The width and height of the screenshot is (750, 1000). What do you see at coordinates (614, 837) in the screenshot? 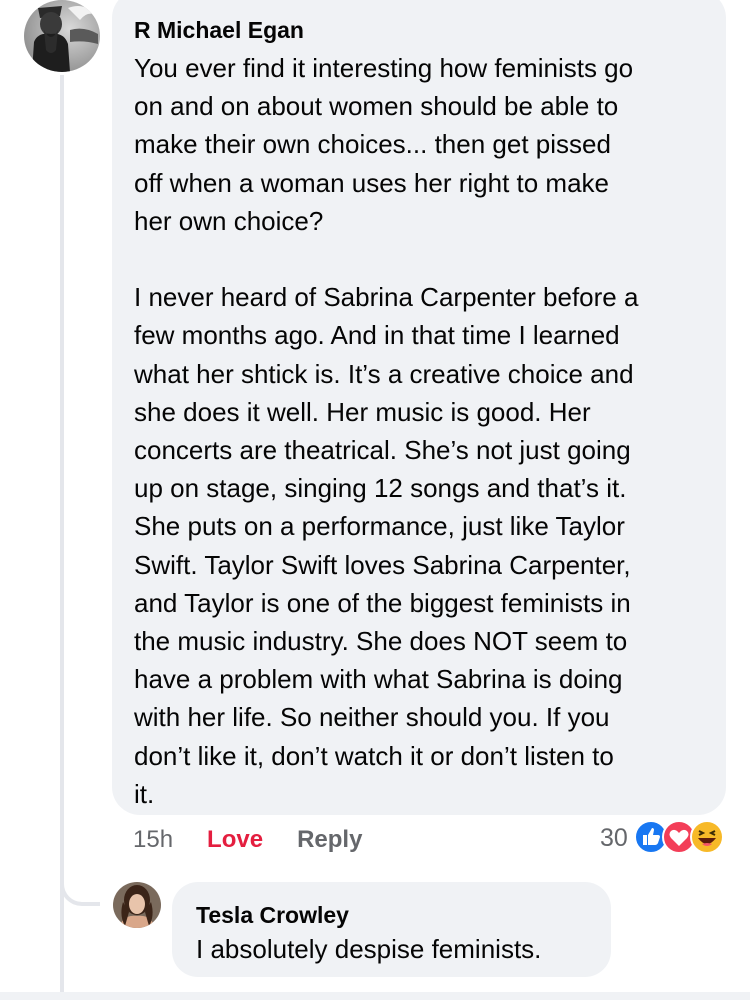
I see `reaction-count: 30` at bounding box center [614, 837].